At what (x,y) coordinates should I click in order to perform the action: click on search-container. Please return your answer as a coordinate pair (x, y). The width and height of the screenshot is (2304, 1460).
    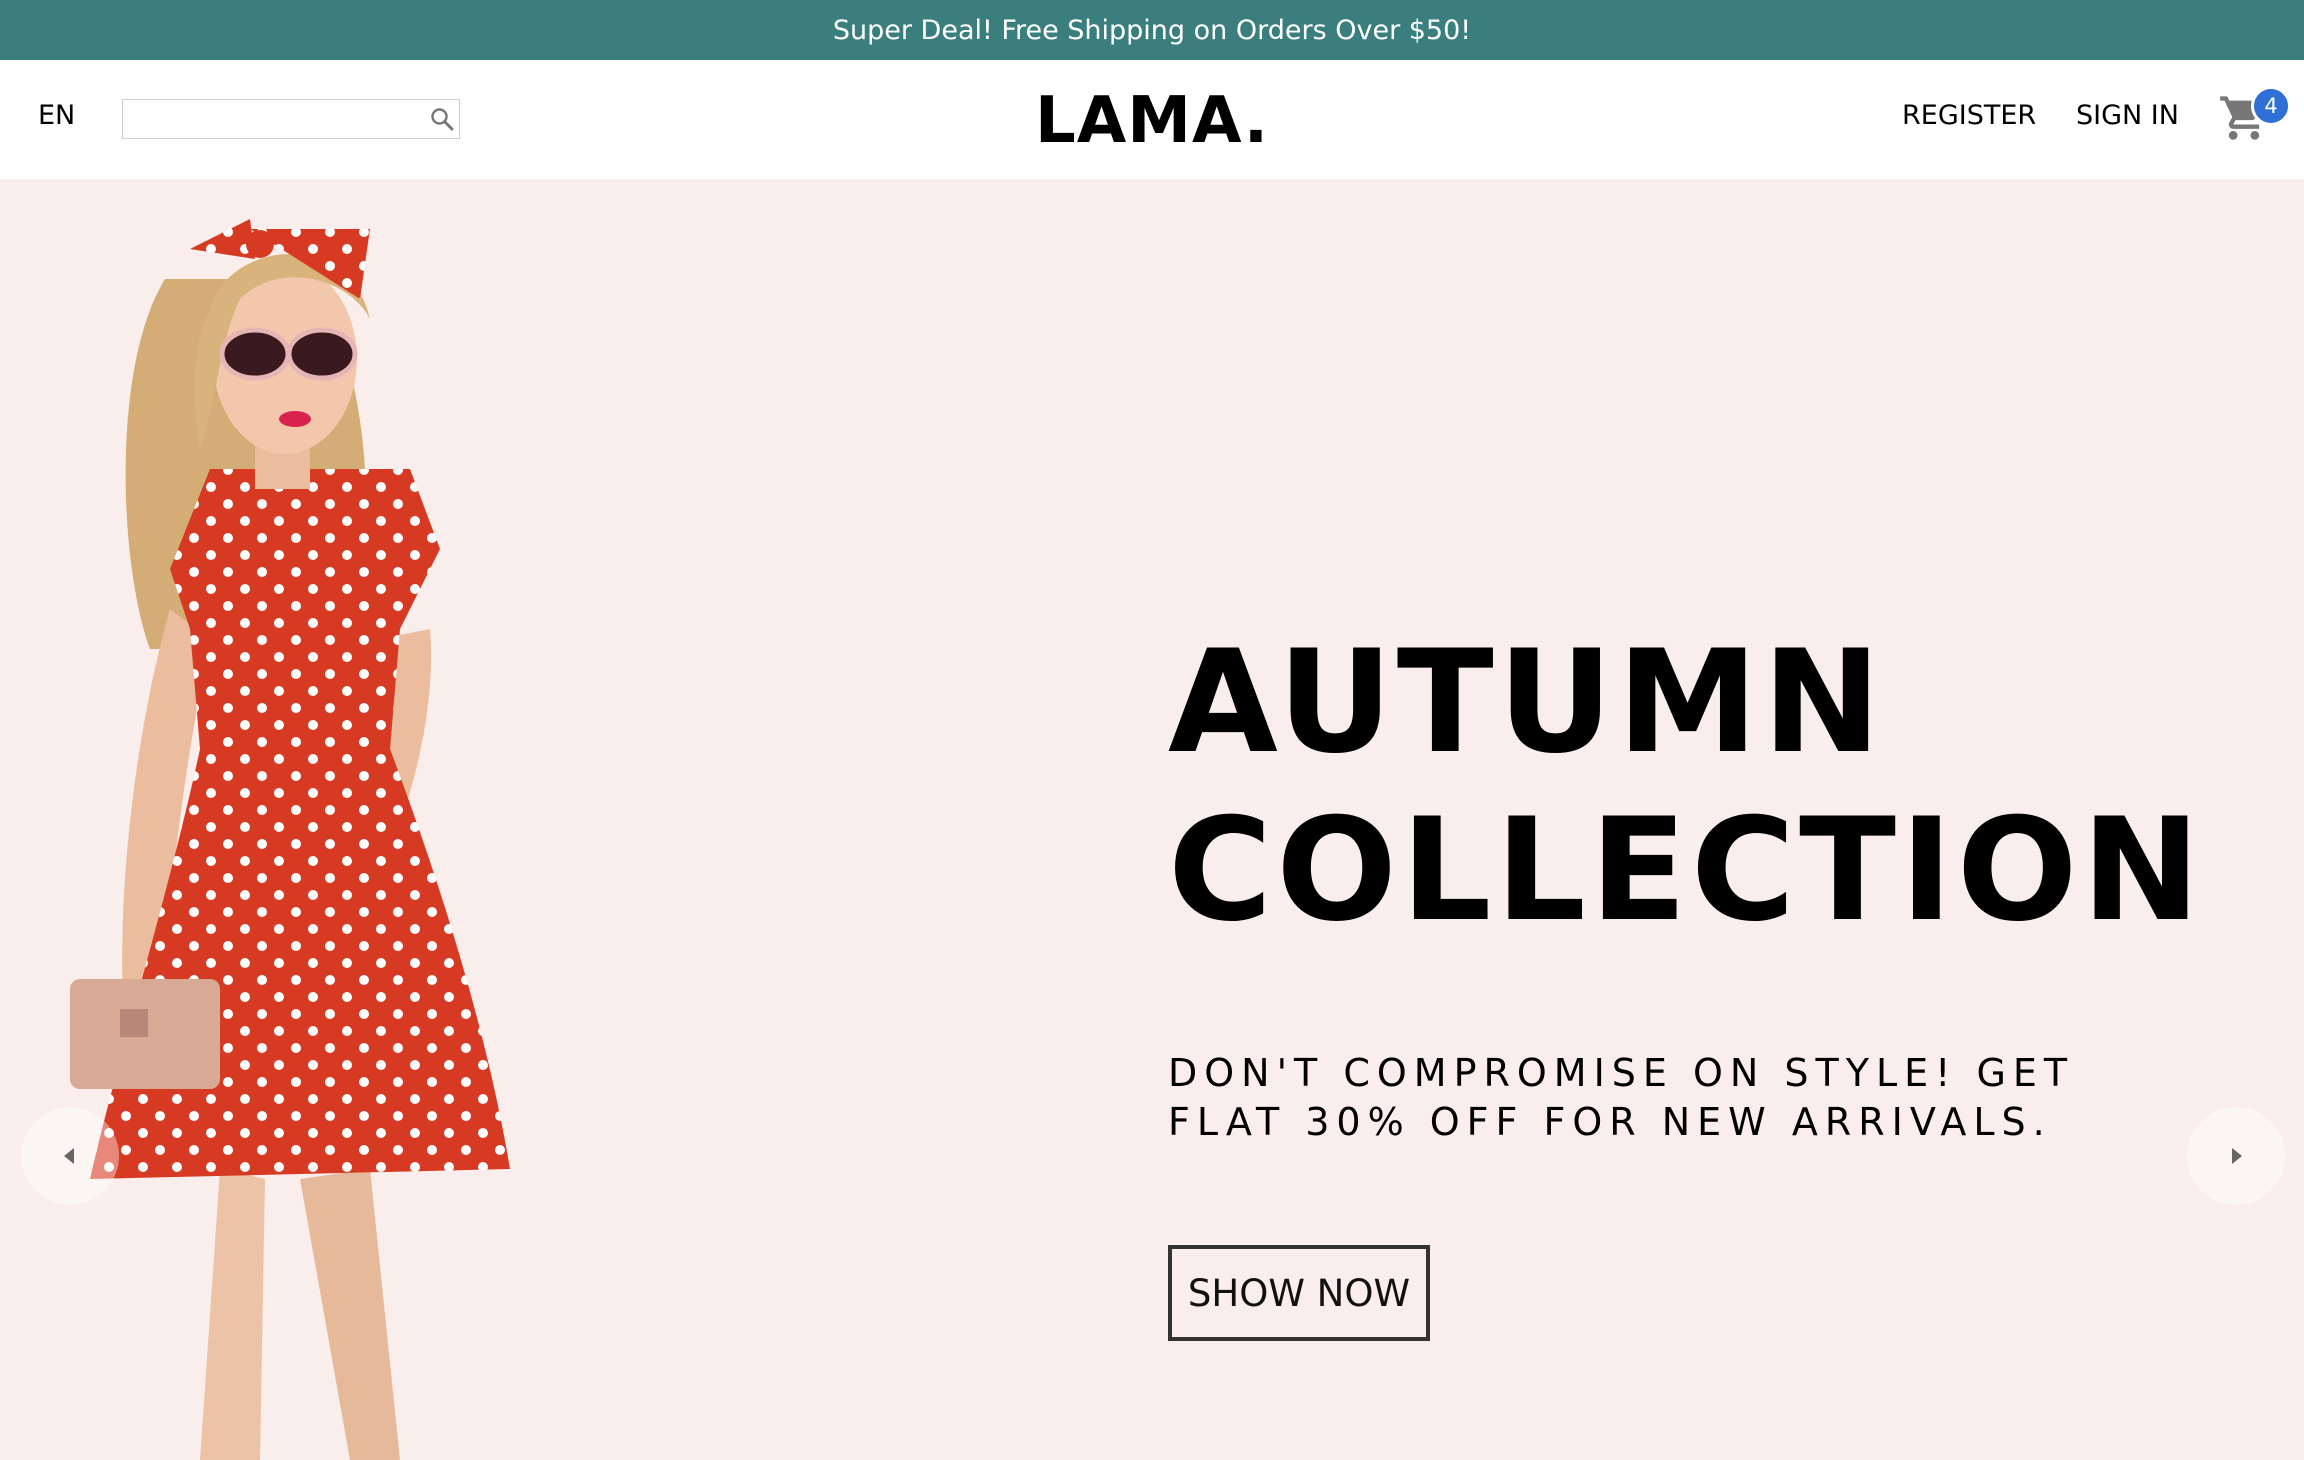
    Looking at the image, I should click on (291, 119).